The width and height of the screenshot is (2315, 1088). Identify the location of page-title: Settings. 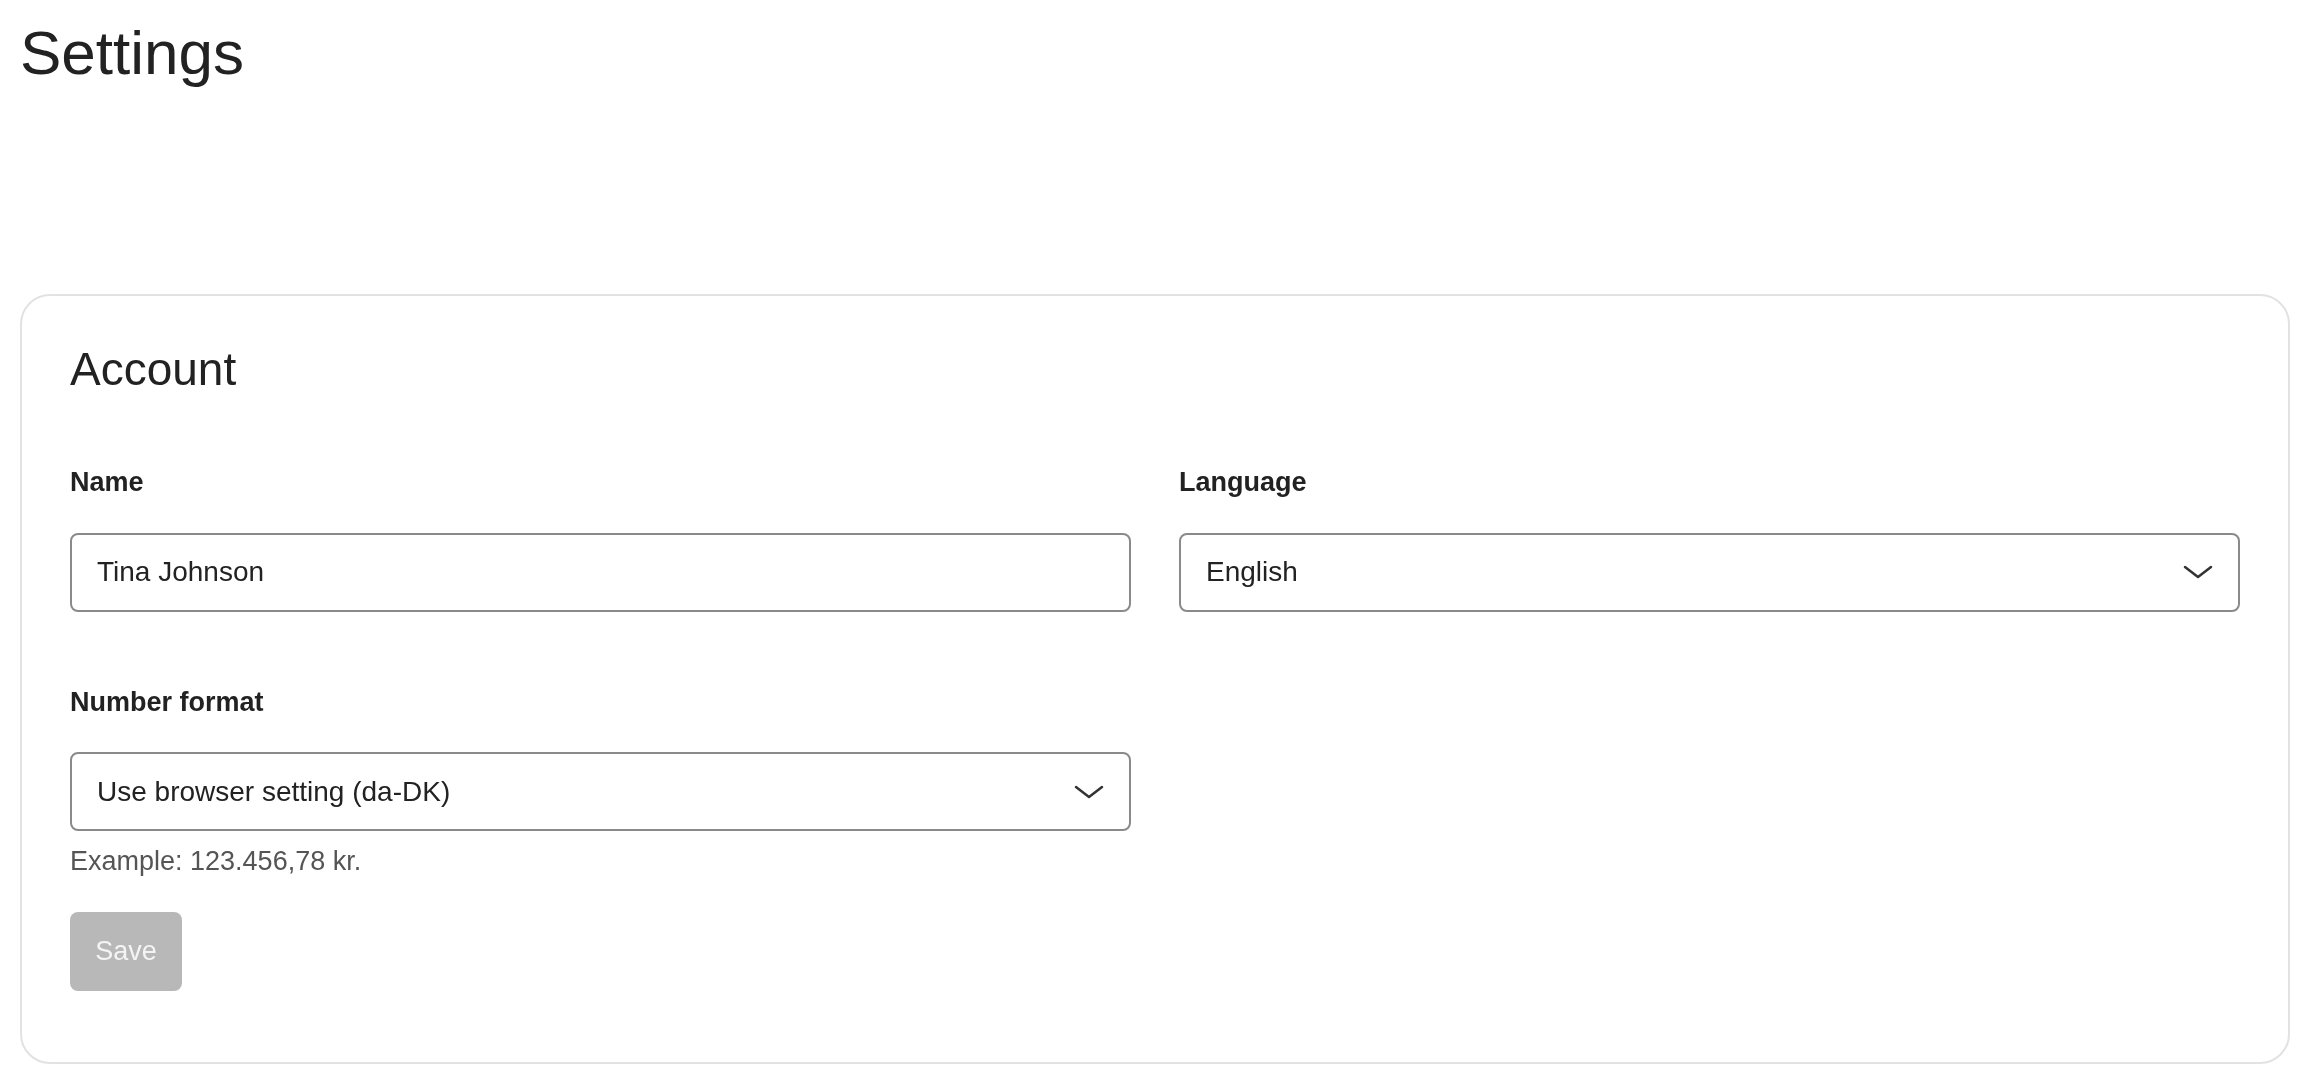
(133, 55).